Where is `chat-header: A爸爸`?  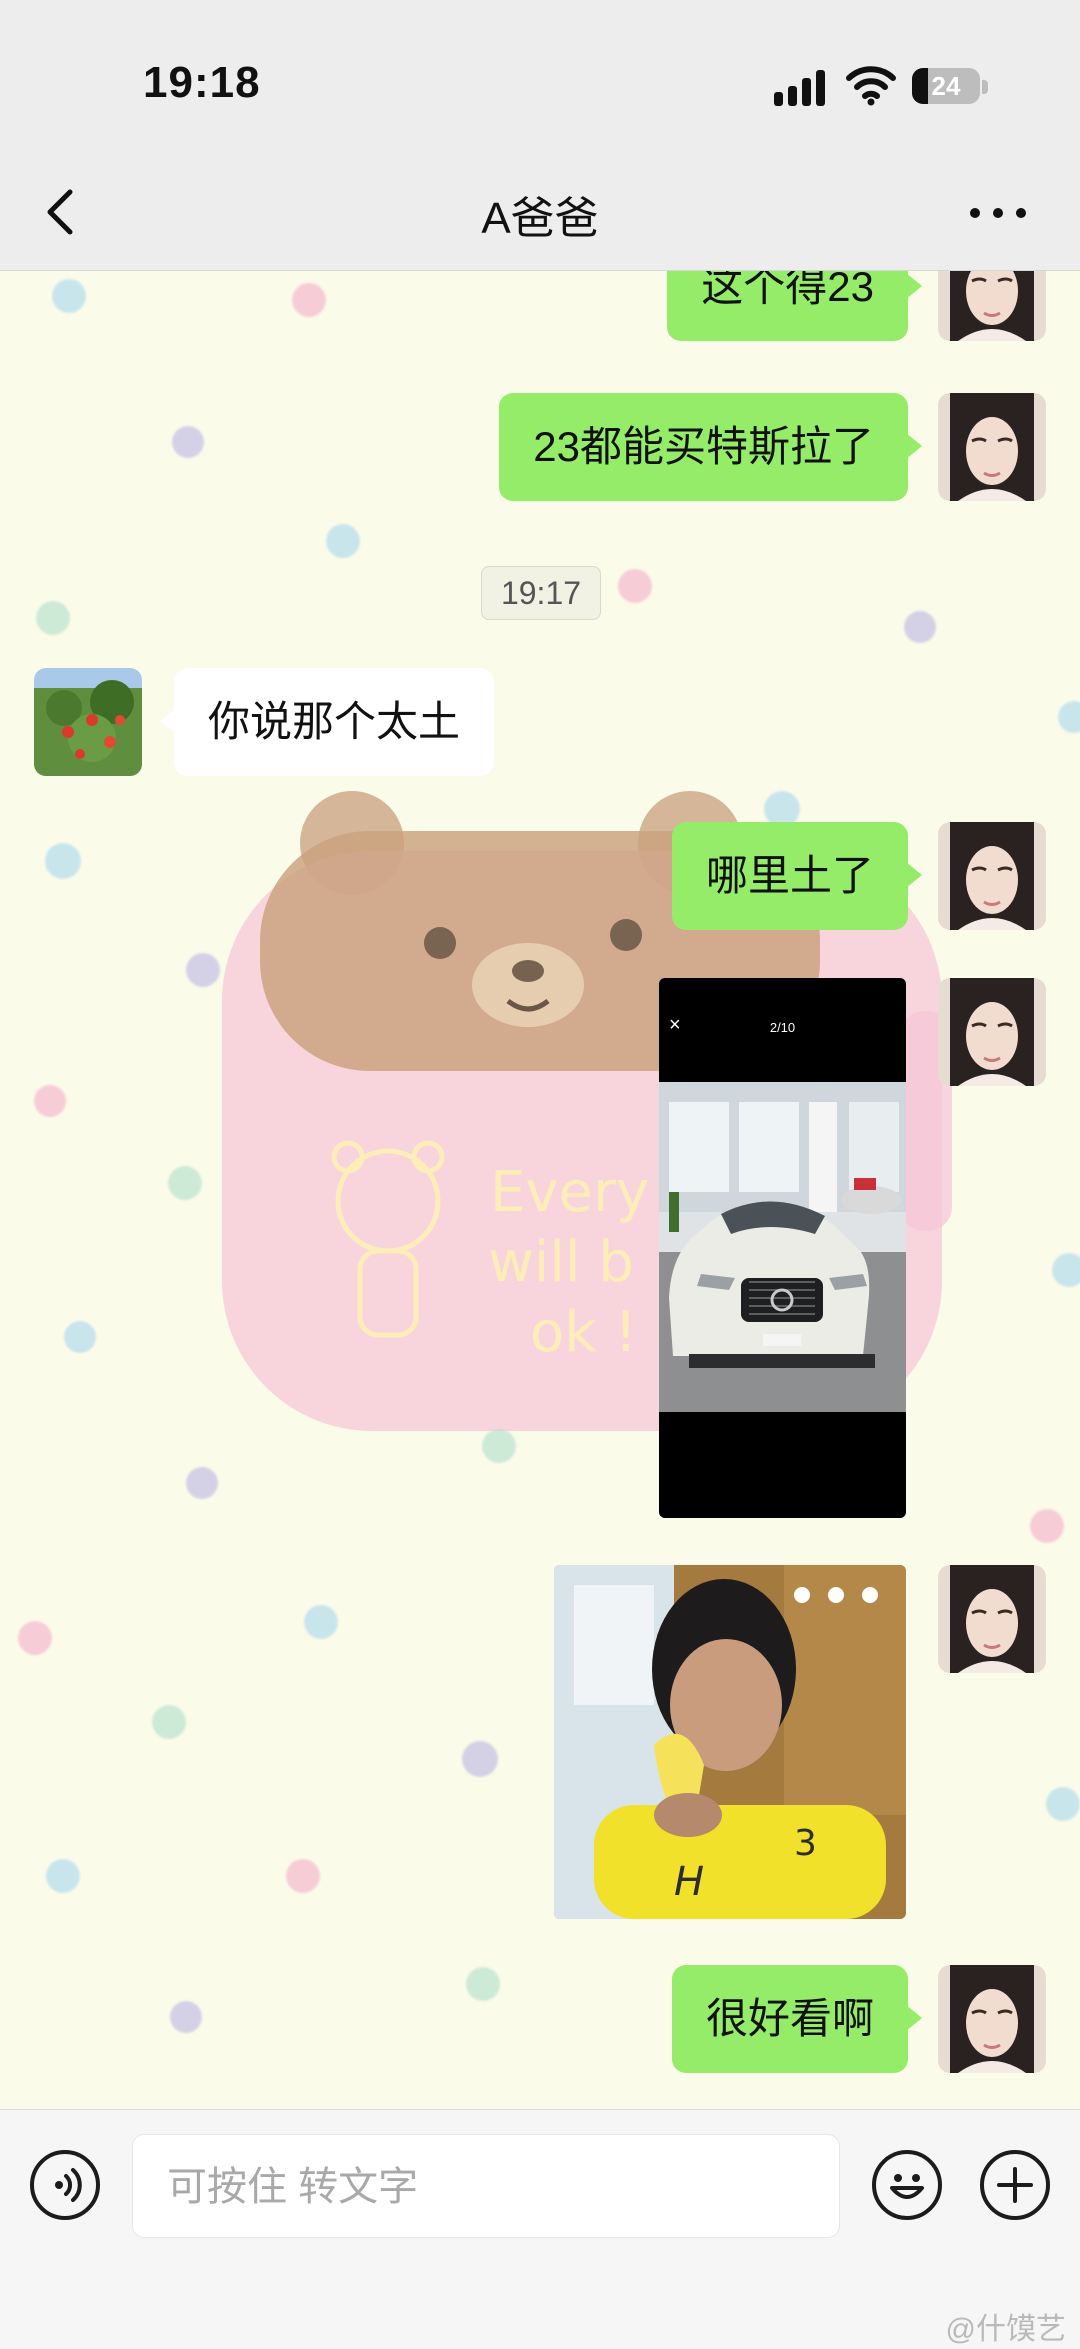
chat-header: A爸爸 is located at coordinates (540, 210).